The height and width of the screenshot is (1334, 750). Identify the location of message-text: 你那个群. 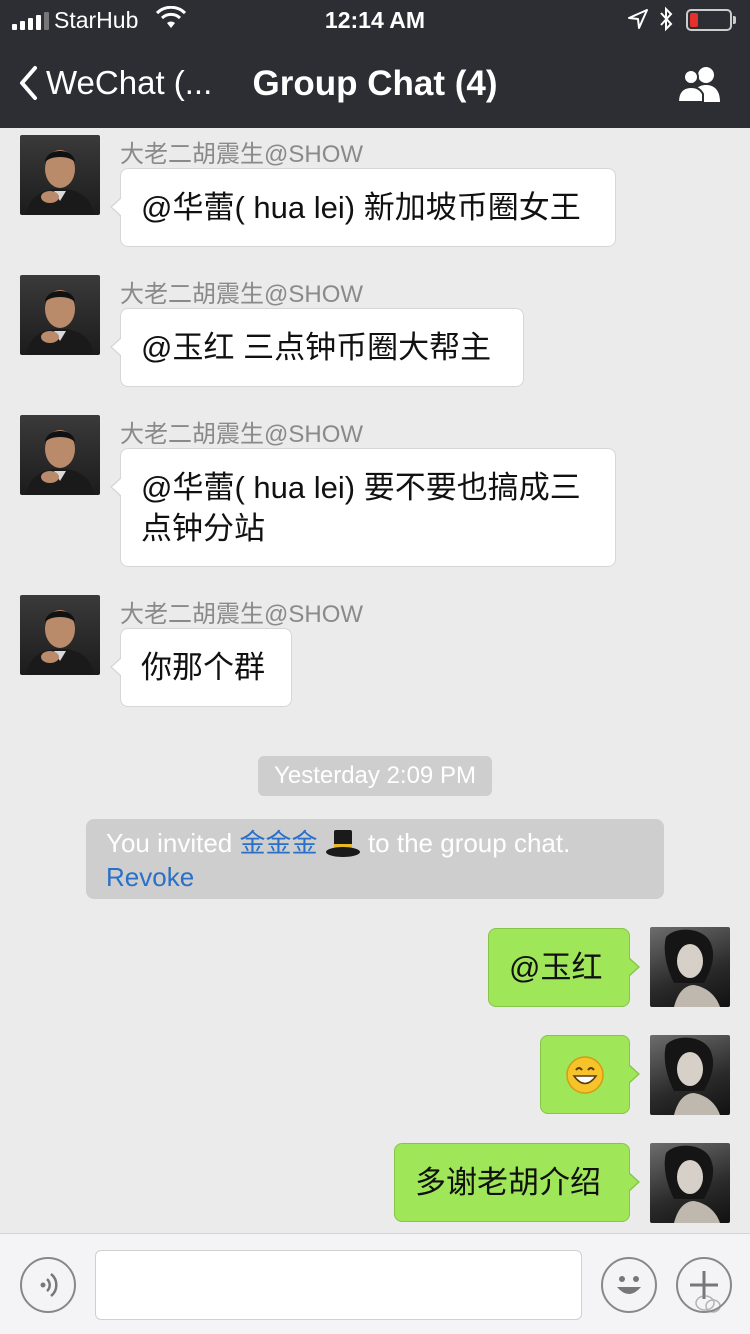
(203, 667).